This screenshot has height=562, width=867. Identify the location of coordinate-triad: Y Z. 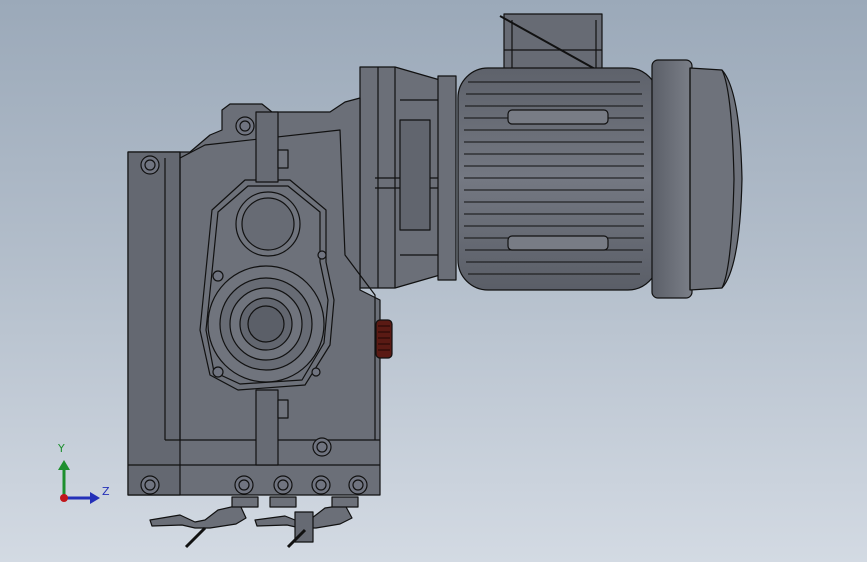
(83, 473).